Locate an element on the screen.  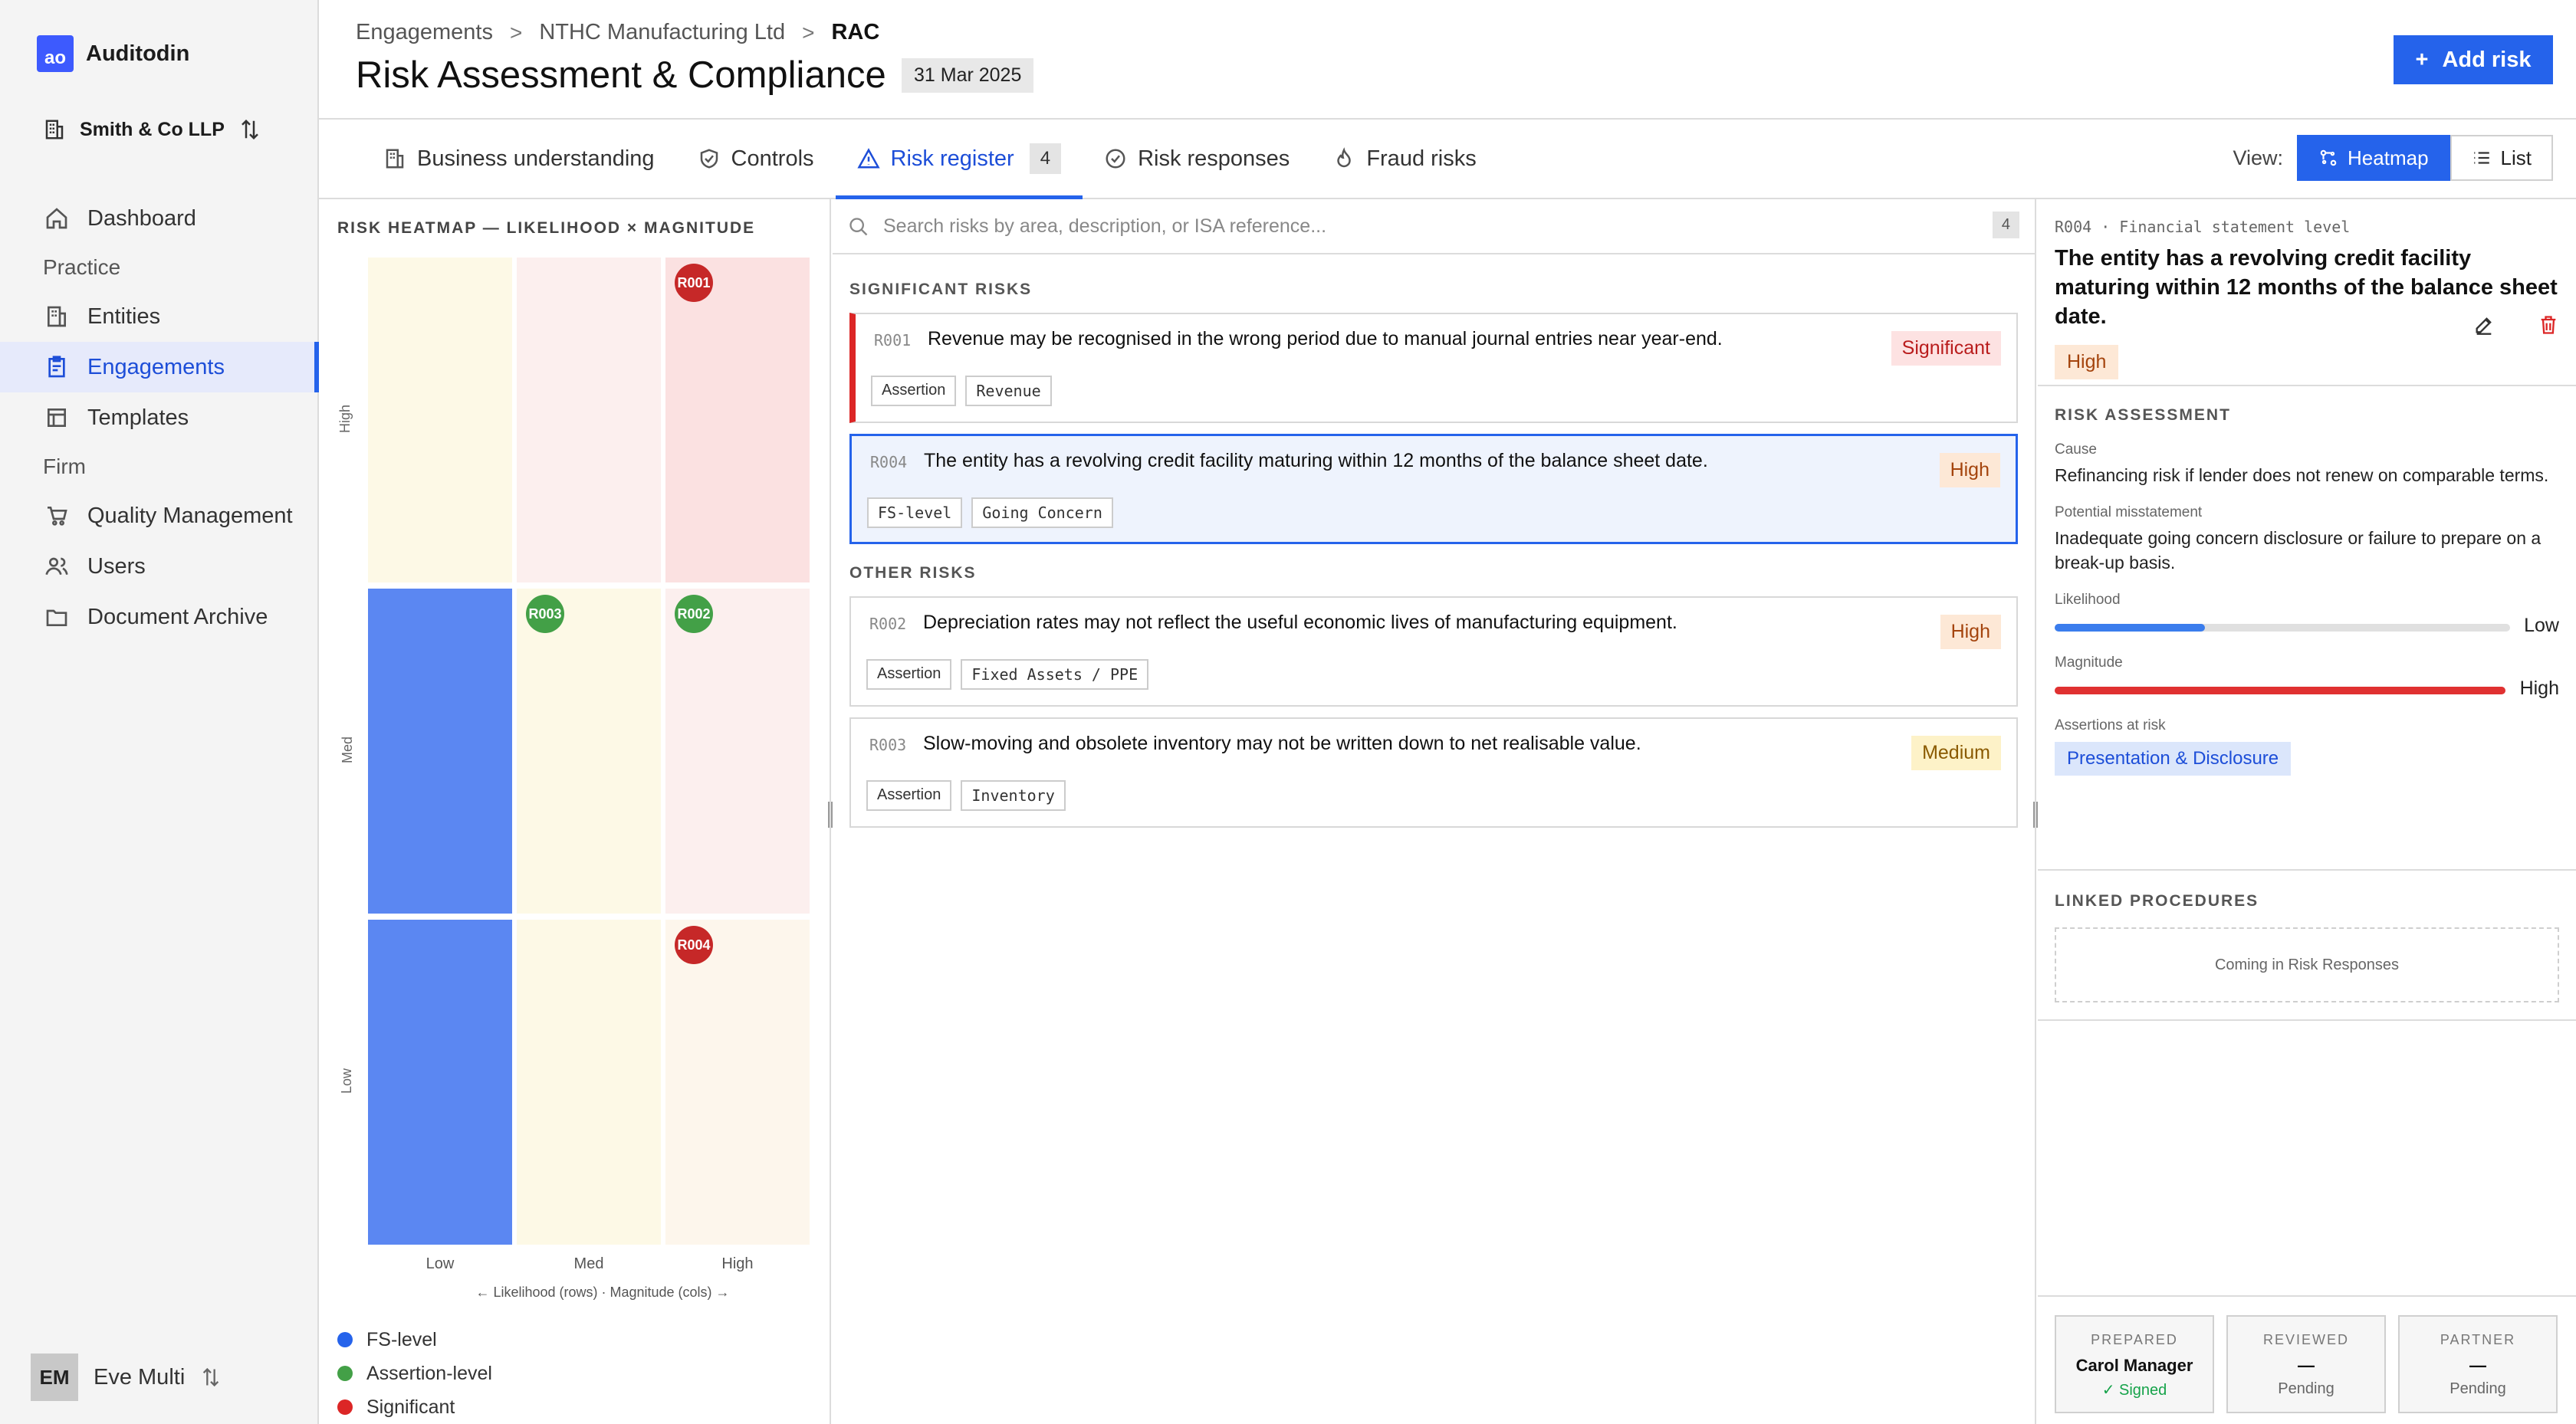
breadcrumb-entity: NTHC Manufacturing Ltd is located at coordinates (662, 32).